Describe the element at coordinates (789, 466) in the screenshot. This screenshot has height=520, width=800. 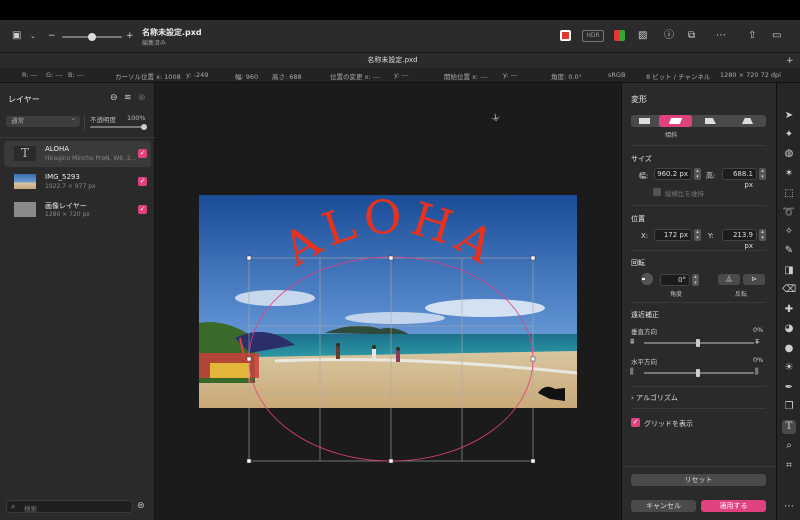
I see `crop-icon: ⌗` at that location.